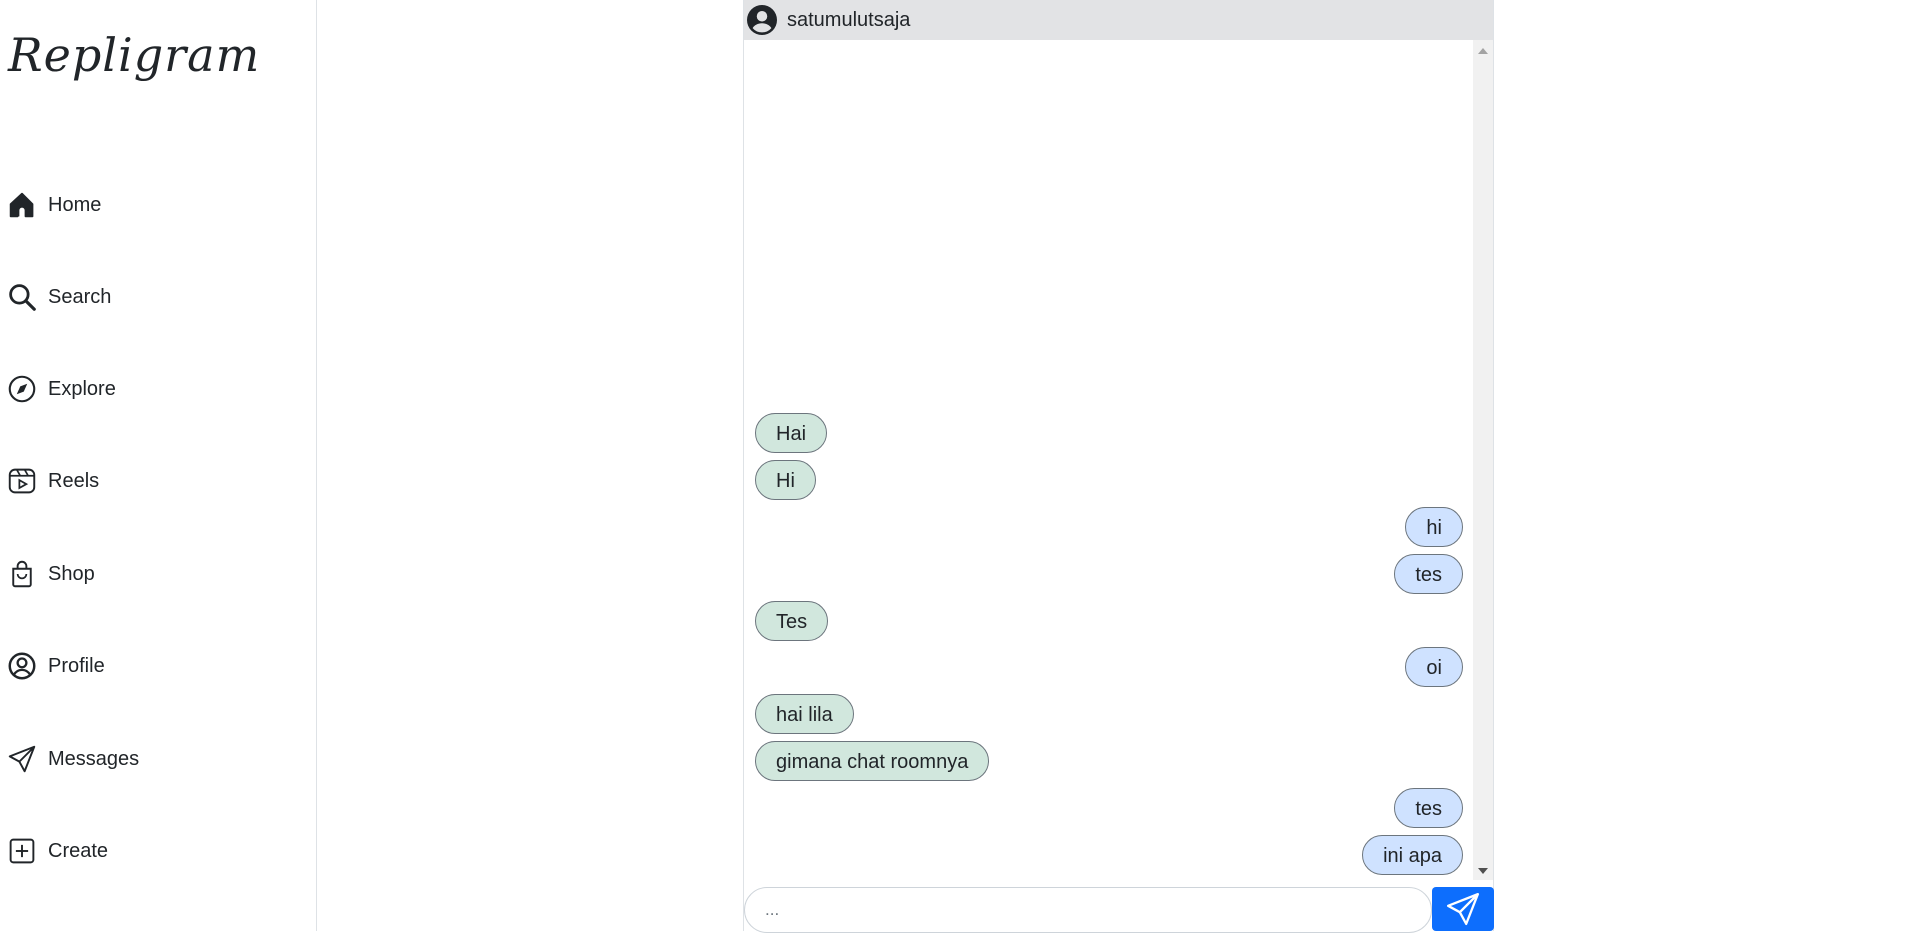  Describe the element at coordinates (1088, 910) in the screenshot. I see `message-input` at that location.